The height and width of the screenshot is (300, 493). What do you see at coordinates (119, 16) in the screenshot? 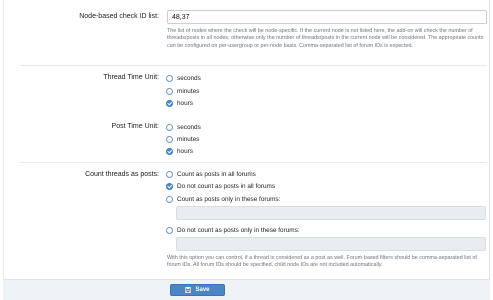
I see `node-check-label: Node-based check ID list:` at bounding box center [119, 16].